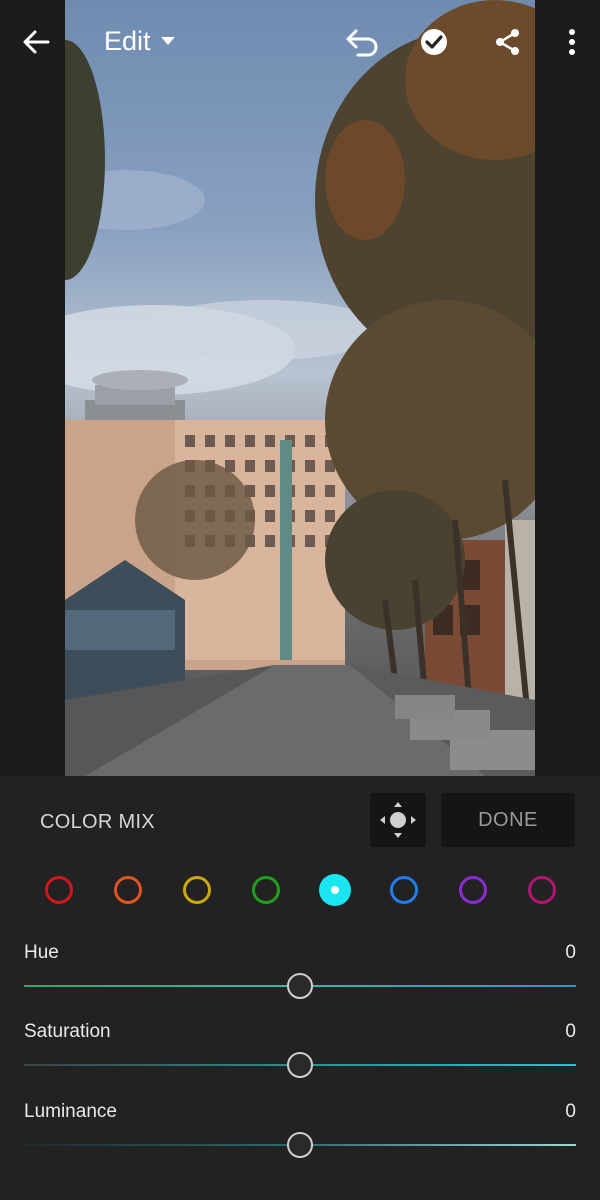 The image size is (600, 1200). I want to click on undo-button, so click(362, 42).